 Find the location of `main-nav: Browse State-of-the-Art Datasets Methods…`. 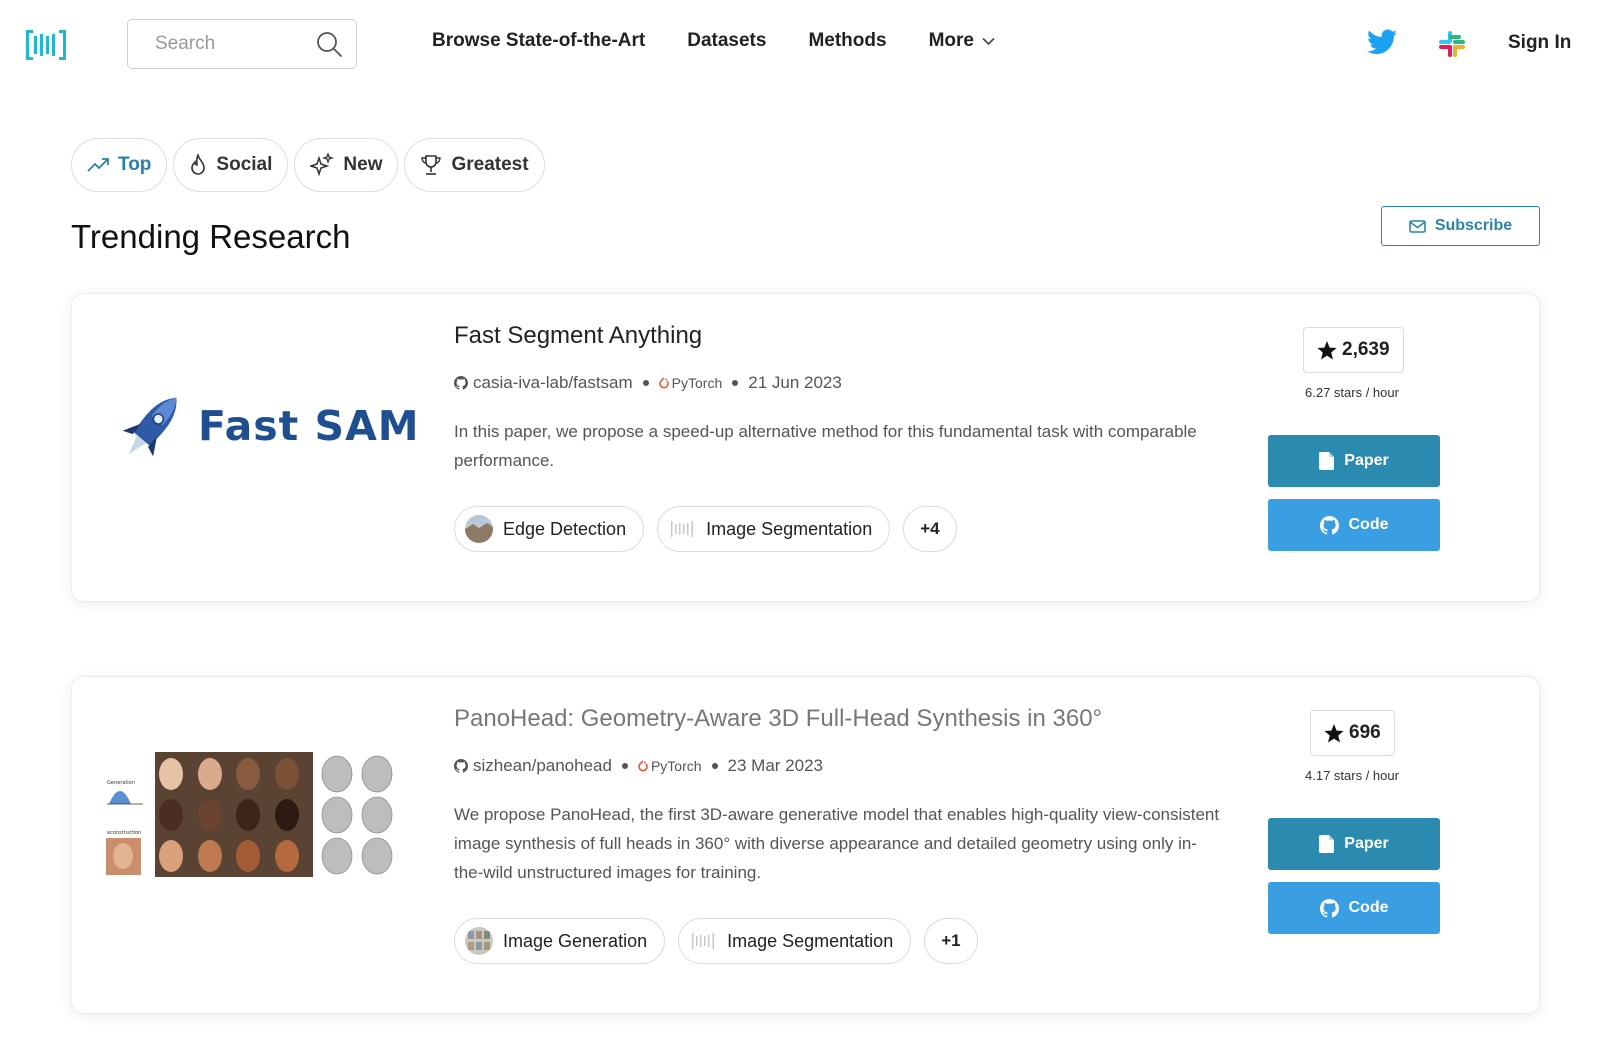

main-nav: Browse State-of-the-Art Datasets Methods… is located at coordinates (734, 41).